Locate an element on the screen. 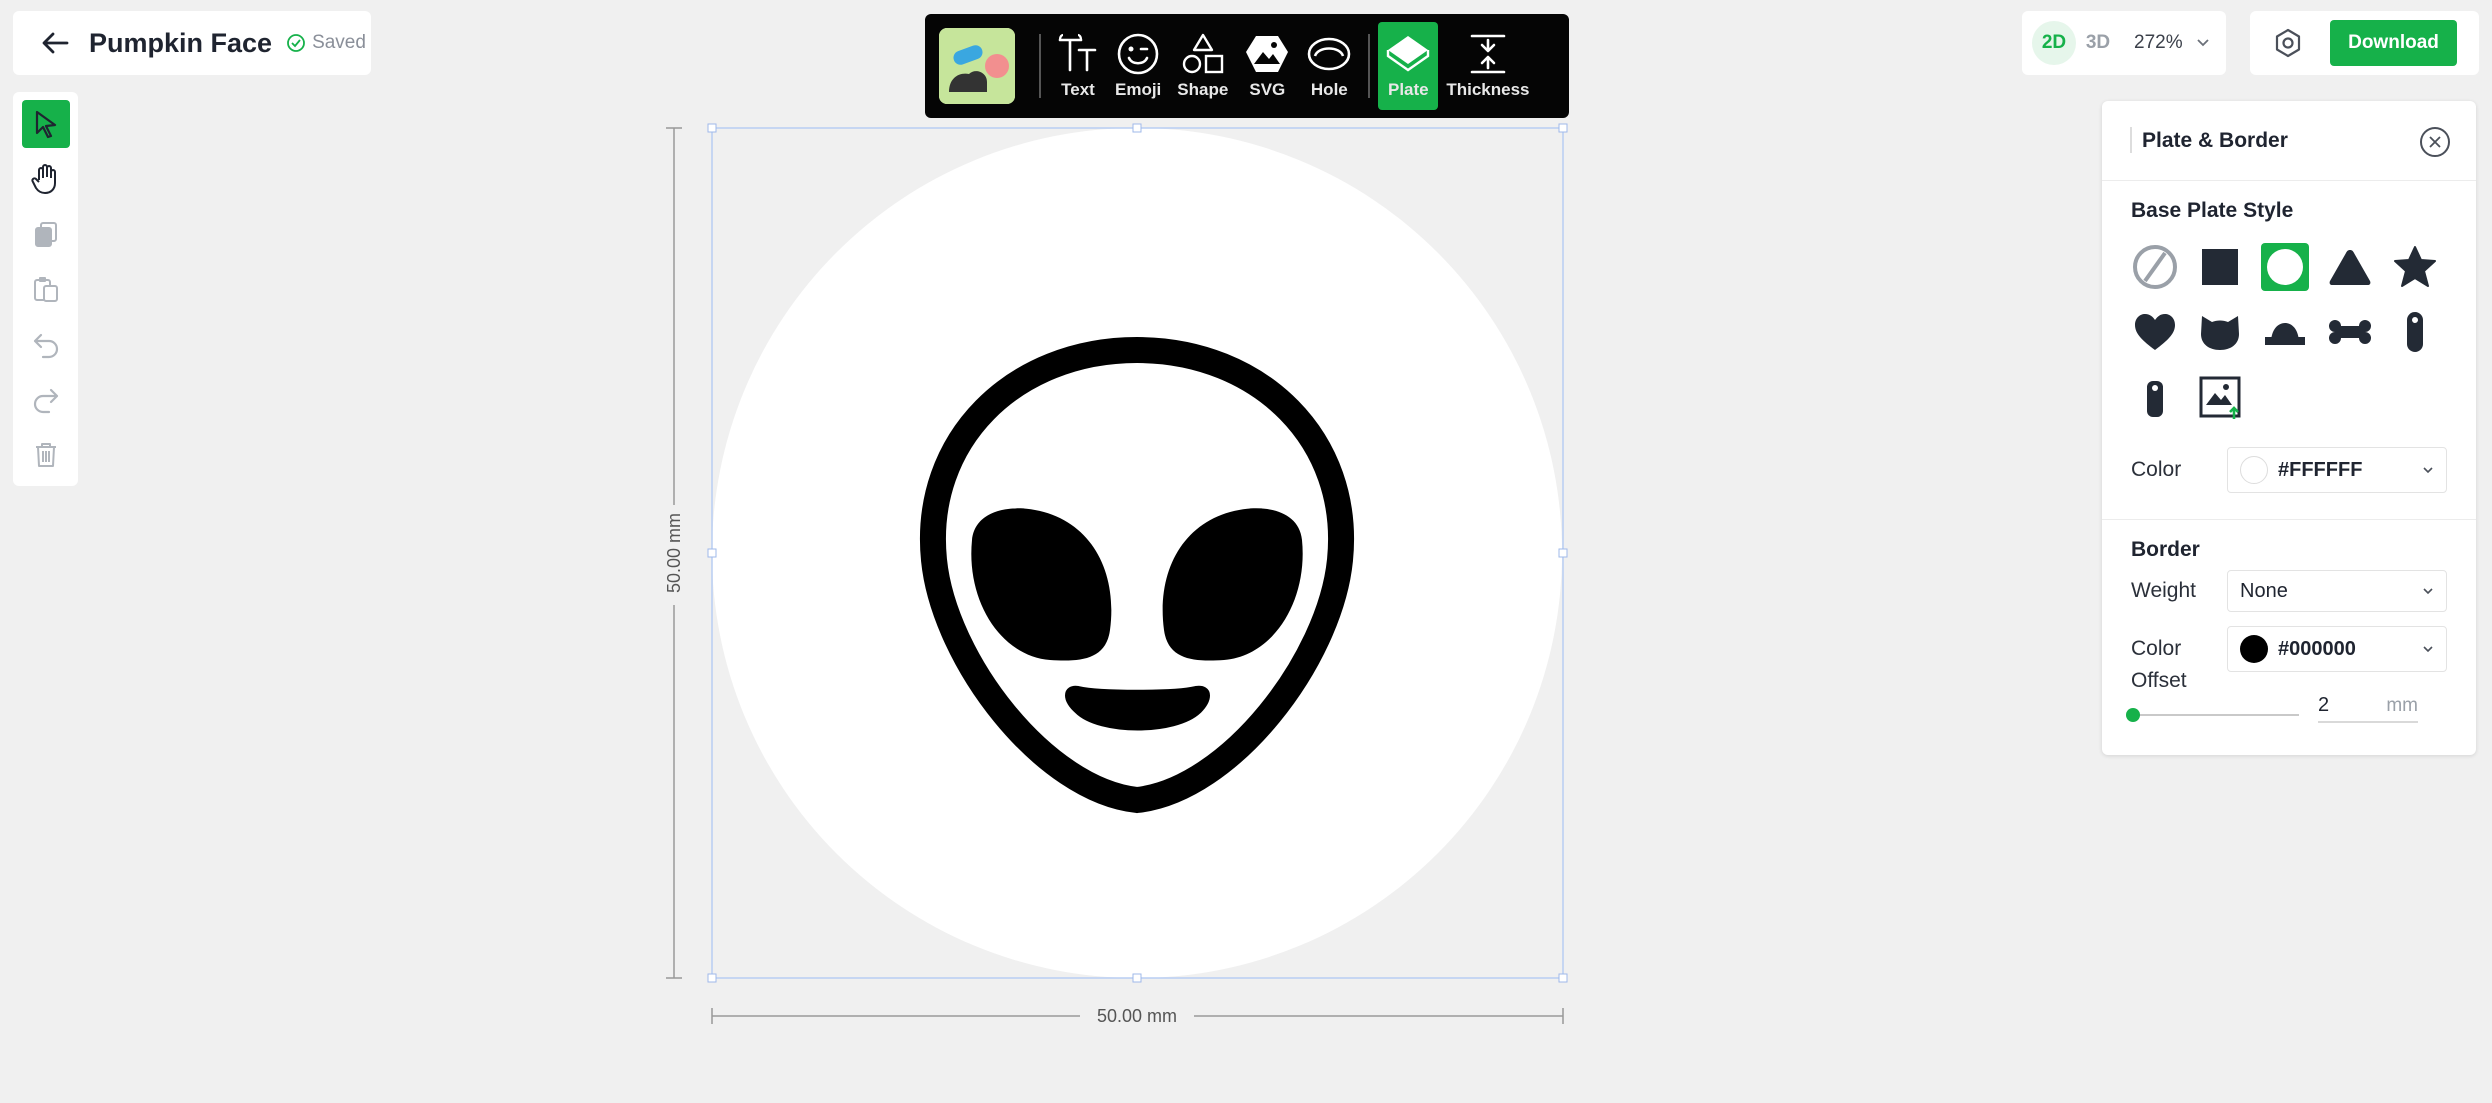 The width and height of the screenshot is (2492, 1103). copy-icon is located at coordinates (45, 234).